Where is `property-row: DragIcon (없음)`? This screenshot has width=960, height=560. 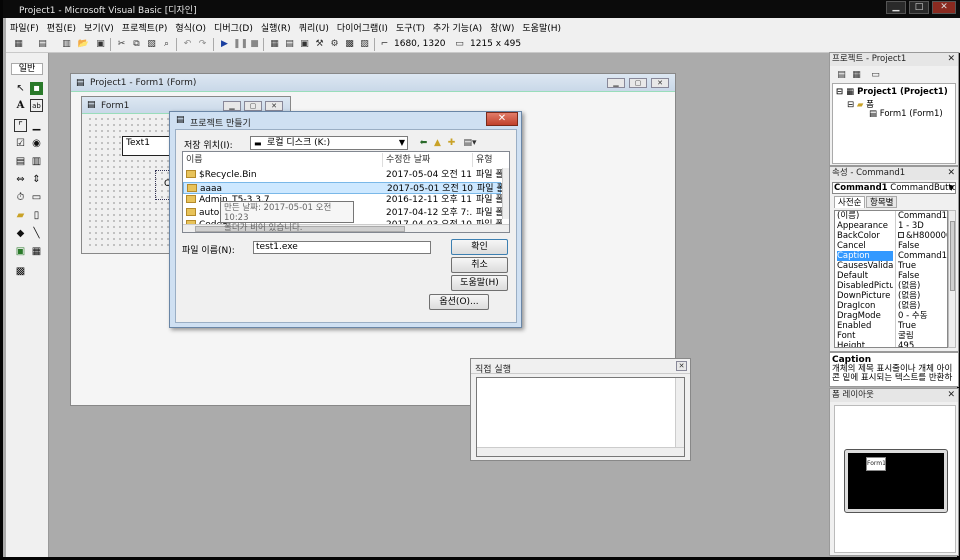
property-row: DragIcon (없음) is located at coordinates (891, 306).